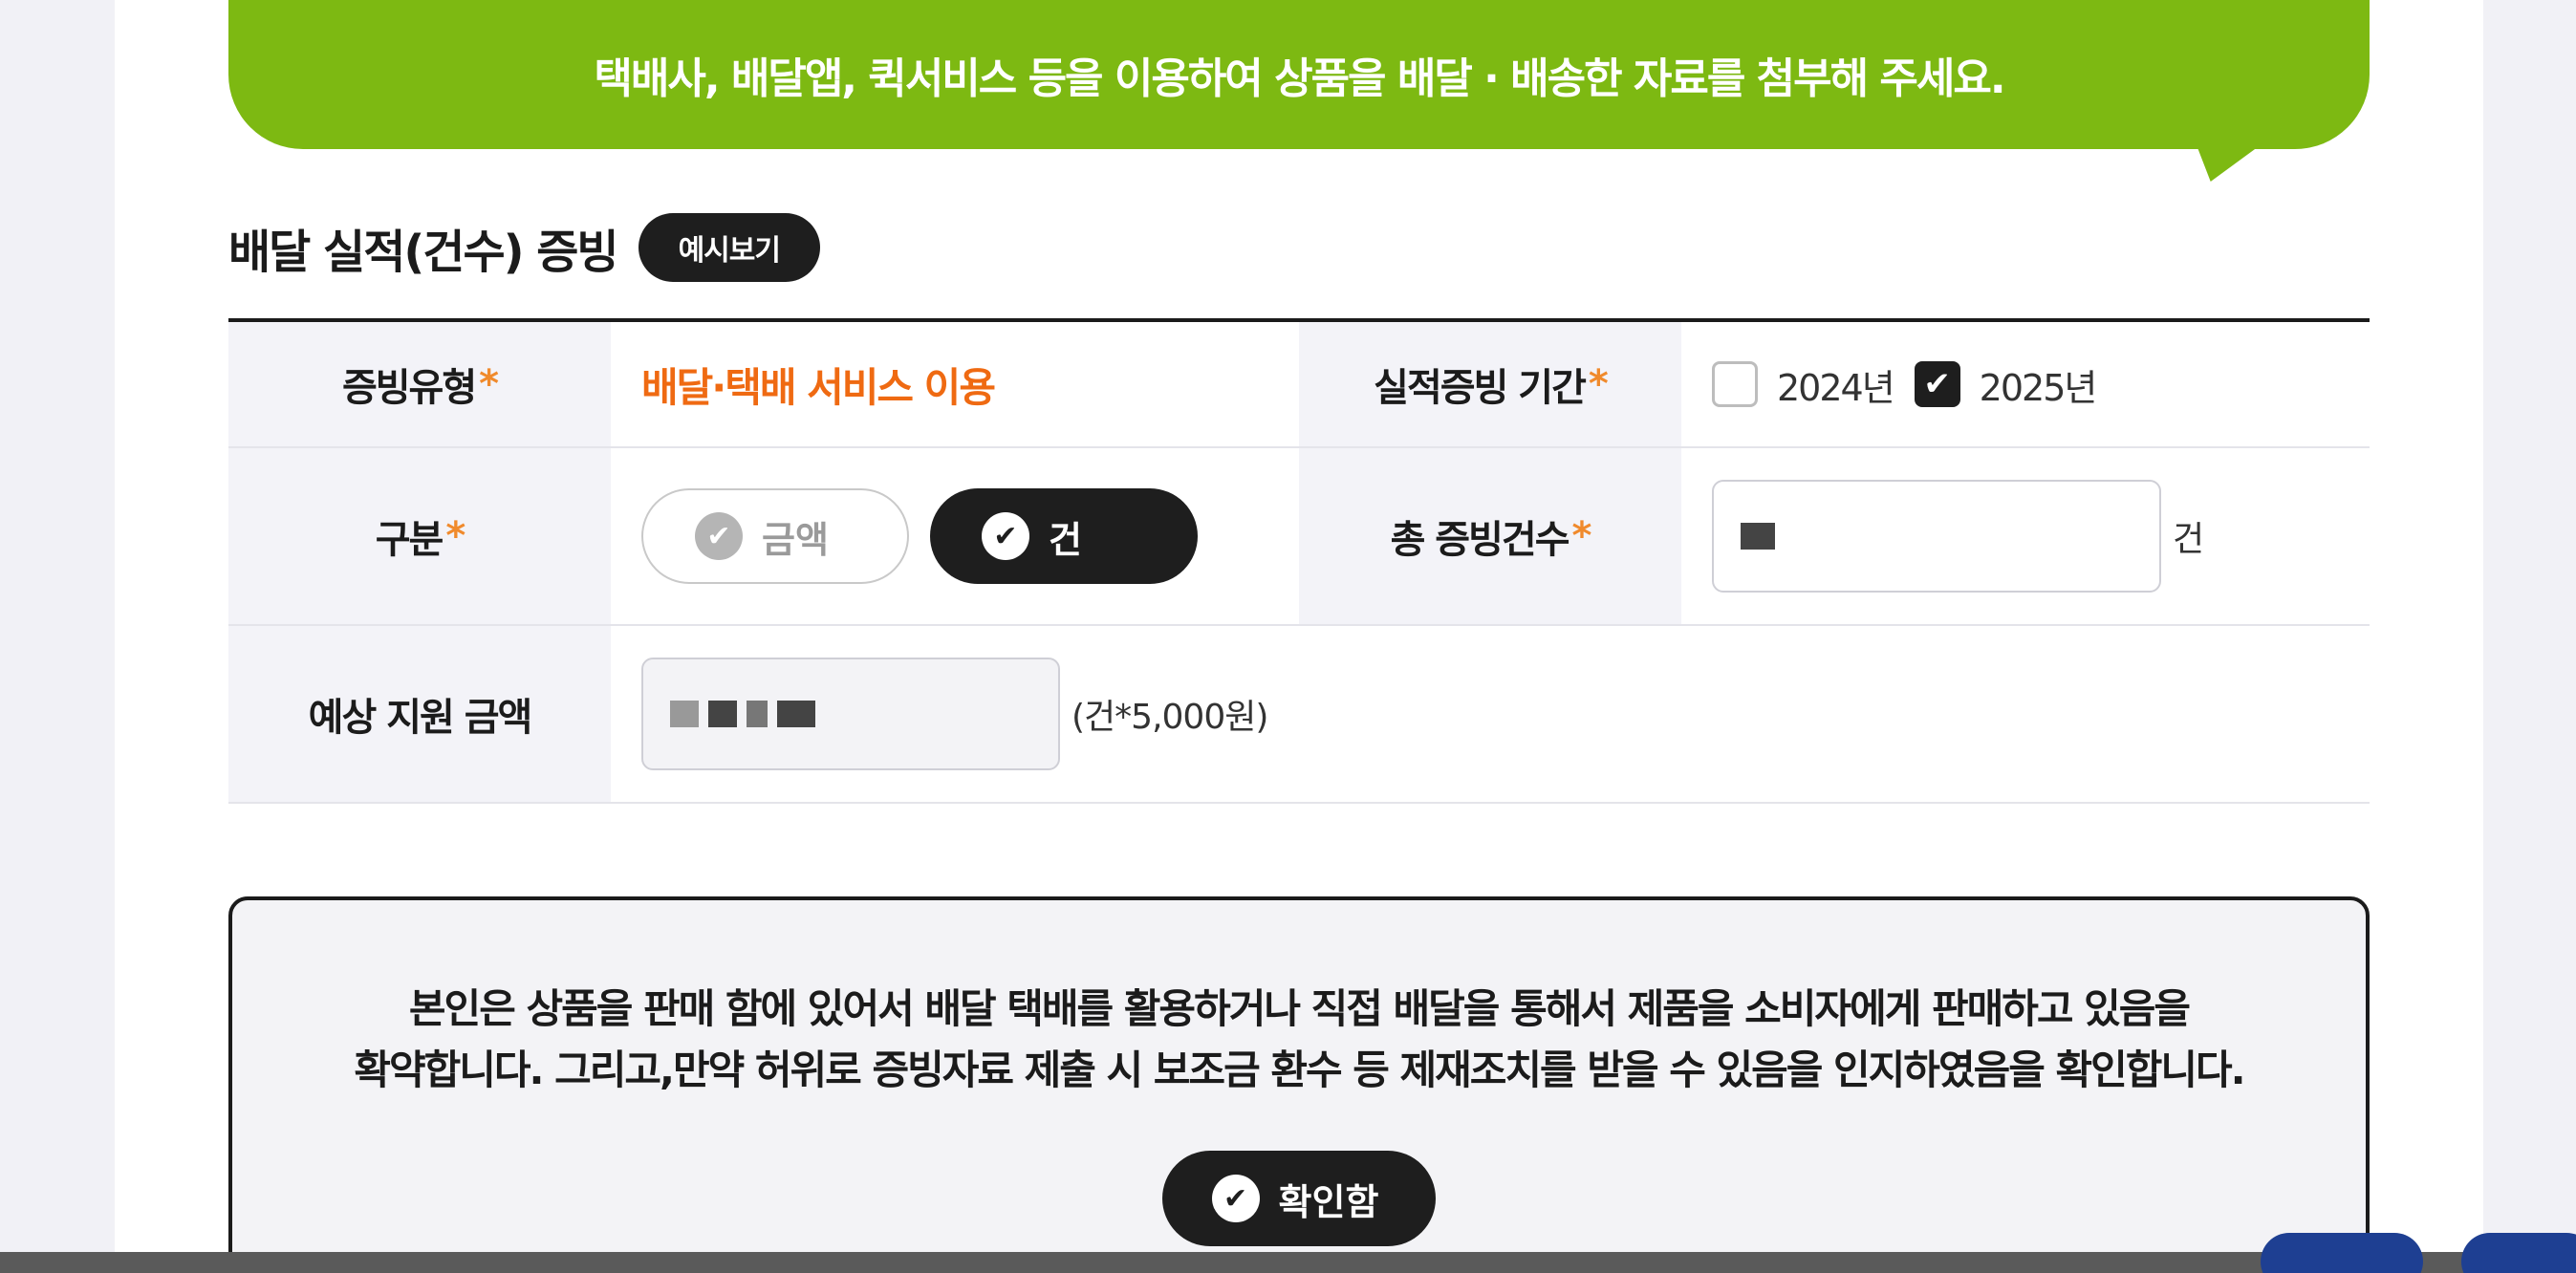  What do you see at coordinates (1480, 388) in the screenshot?
I see `period-label: 실적증빙 기간` at bounding box center [1480, 388].